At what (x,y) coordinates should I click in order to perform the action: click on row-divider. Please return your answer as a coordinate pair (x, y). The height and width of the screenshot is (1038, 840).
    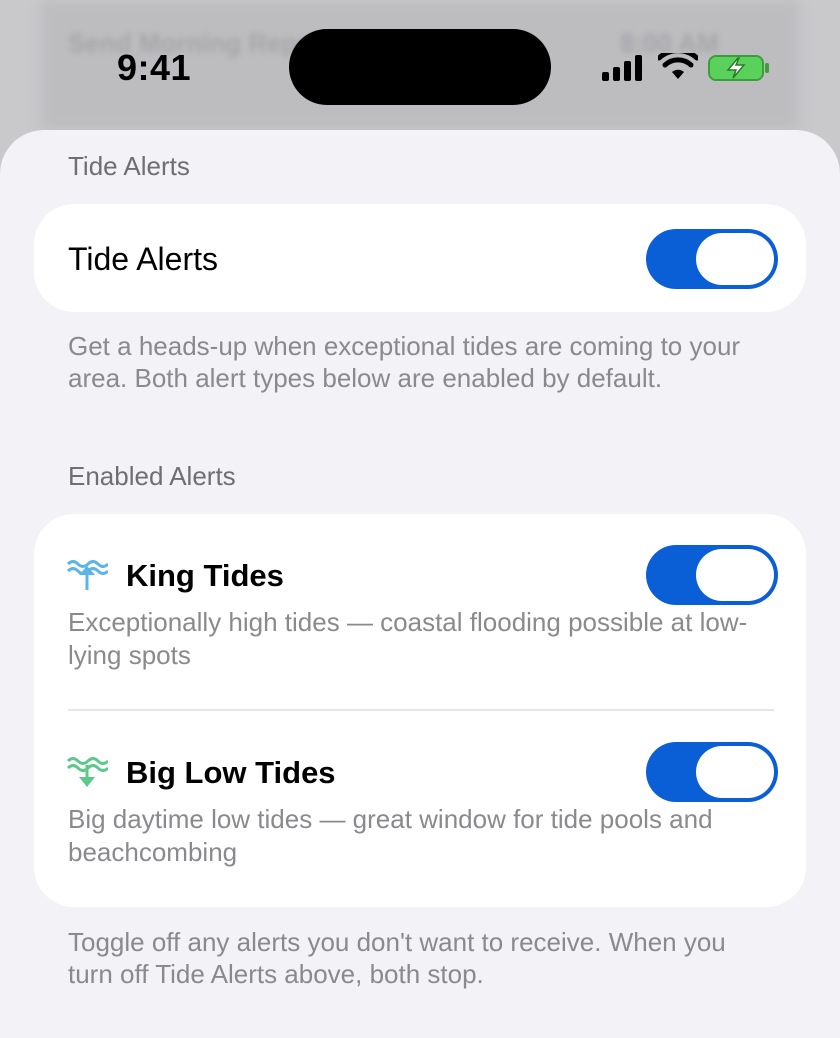
    Looking at the image, I should click on (421, 710).